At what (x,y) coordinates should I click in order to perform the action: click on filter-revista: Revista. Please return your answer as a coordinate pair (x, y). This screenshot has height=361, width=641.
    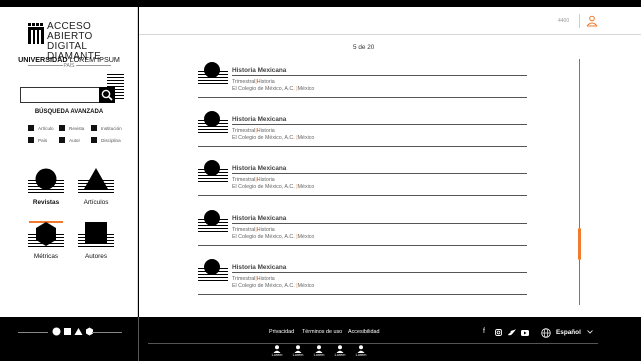
    Looking at the image, I should click on (71, 128).